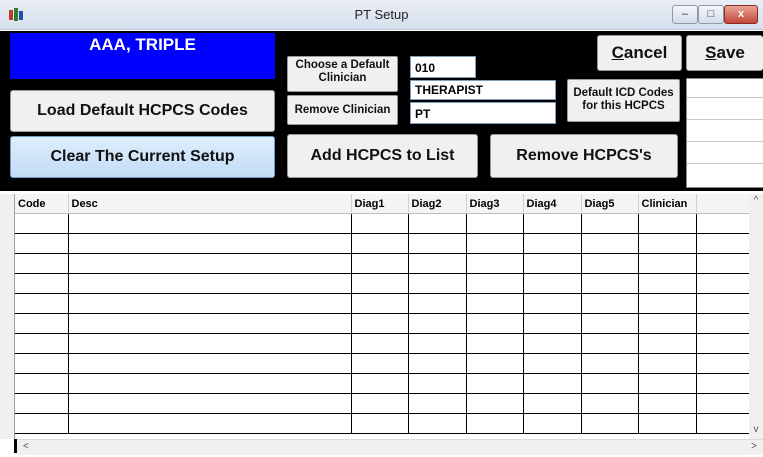  Describe the element at coordinates (623, 100) in the screenshot. I see `default-icd-codes-button: Default ICD Codes for this HCPCS` at that location.